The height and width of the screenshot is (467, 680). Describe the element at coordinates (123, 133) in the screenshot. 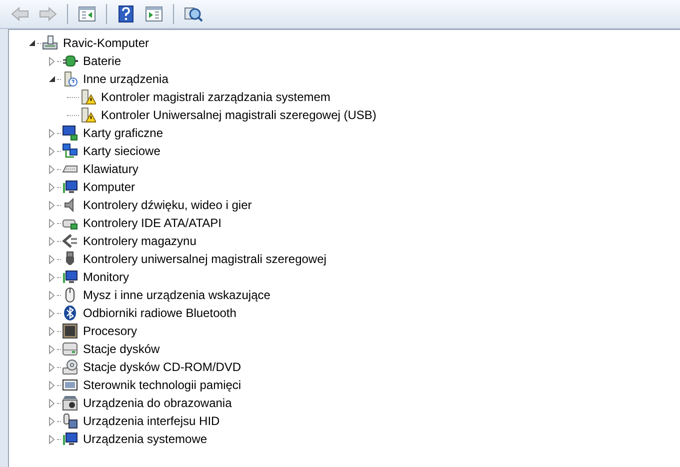

I see `tree-item: Karty graficzne` at that location.